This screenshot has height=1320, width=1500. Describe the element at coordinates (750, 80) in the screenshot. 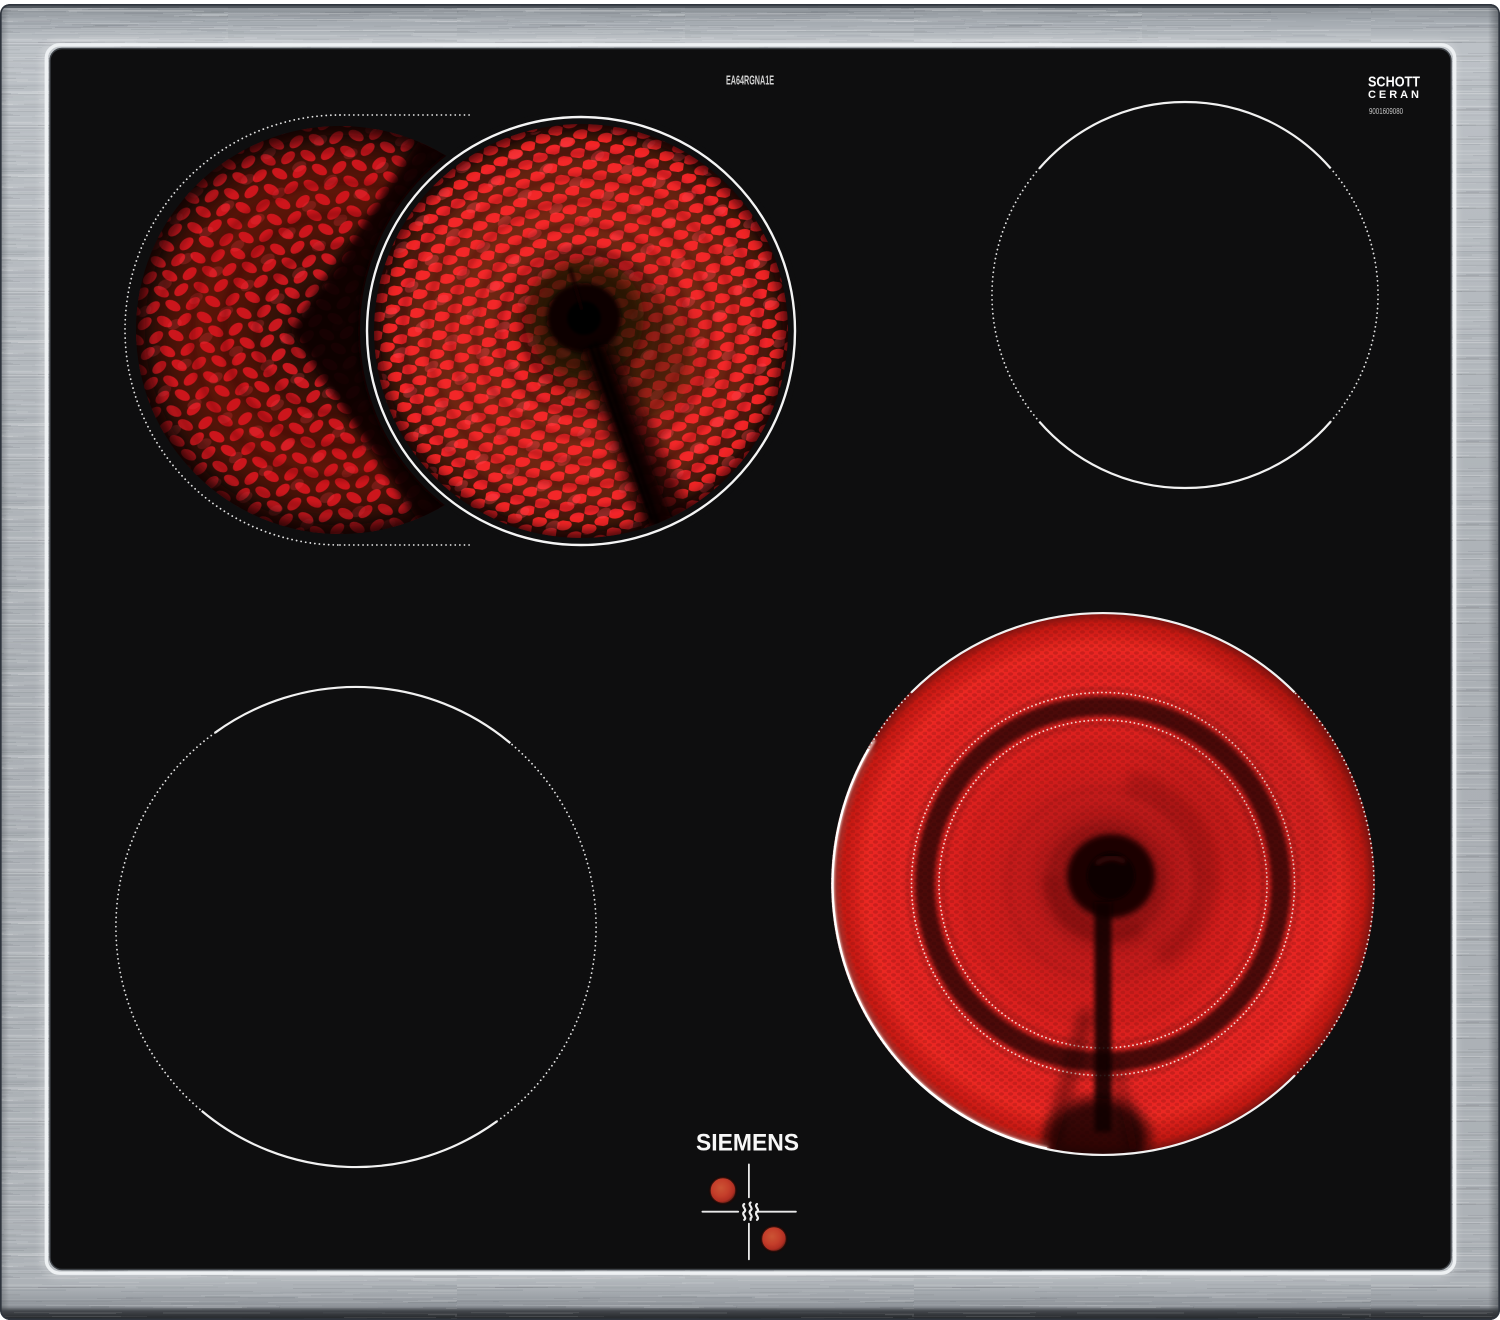

I see `svg-text: EA64RGNA1E` at that location.